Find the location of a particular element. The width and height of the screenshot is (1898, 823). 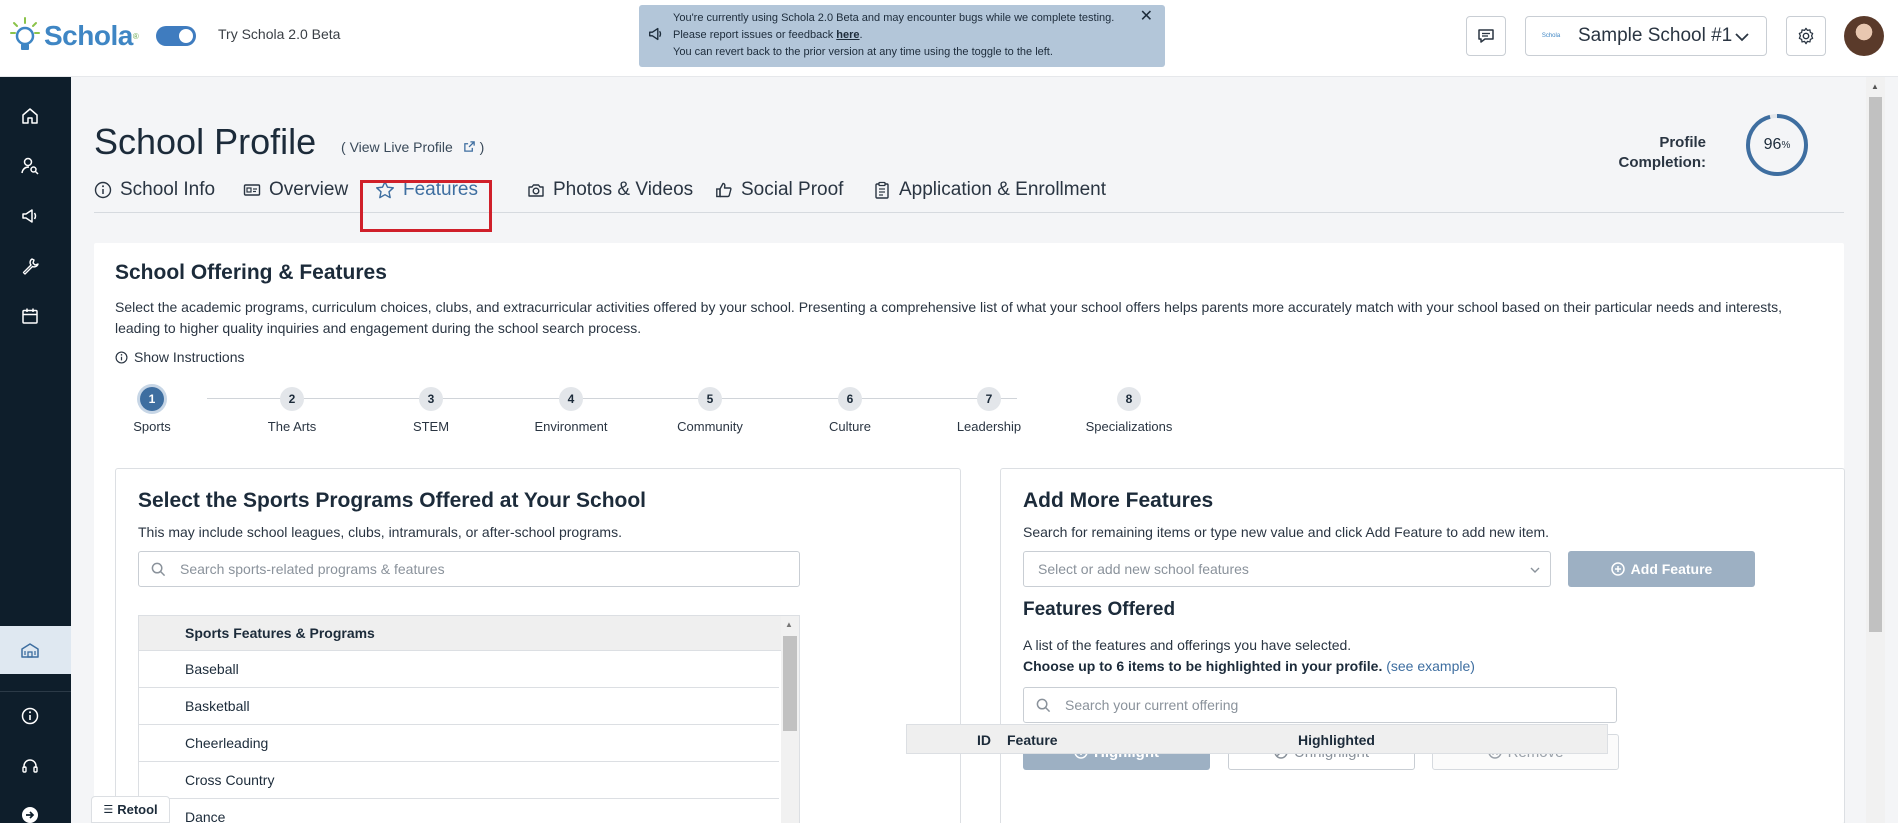

step-culture: 6 Culture is located at coordinates (850, 410).